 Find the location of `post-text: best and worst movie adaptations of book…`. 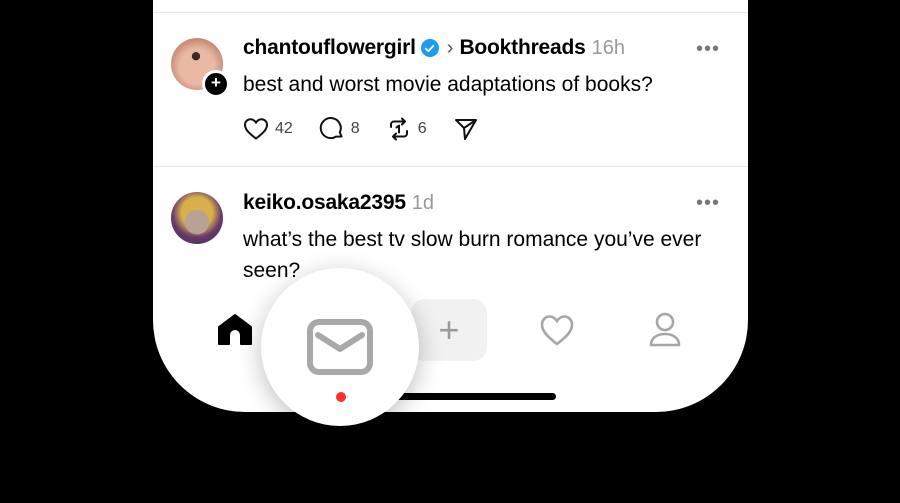

post-text: best and worst movie adaptations of book… is located at coordinates (448, 84).